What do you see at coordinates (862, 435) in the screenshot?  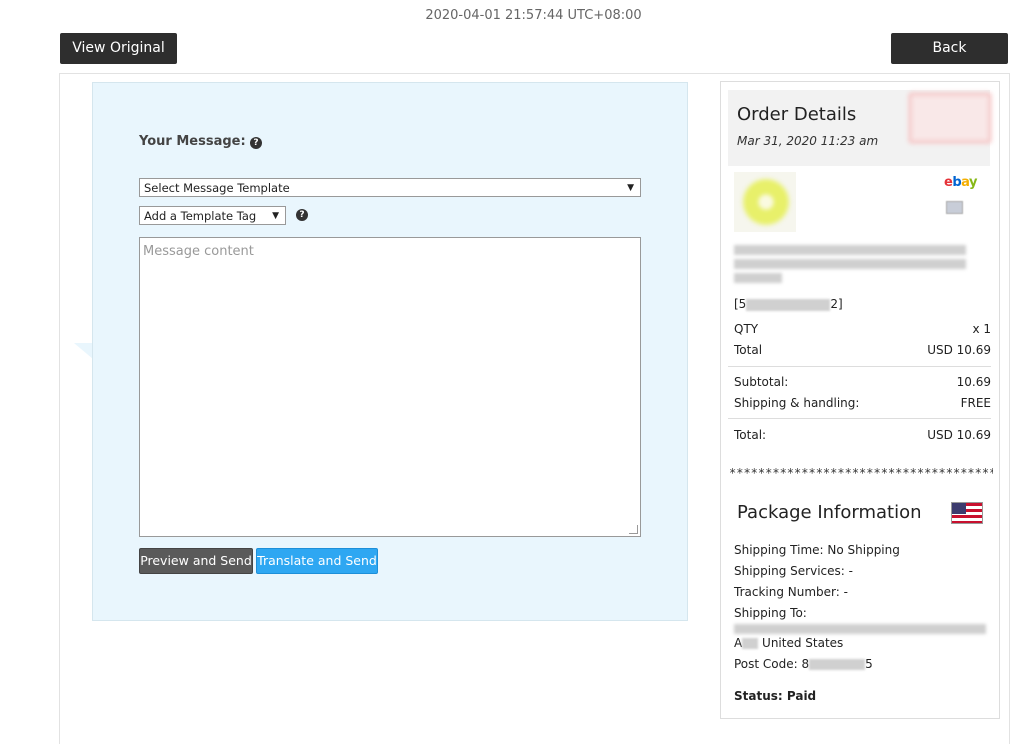 I see `grand-total-row: Total: USD 10.69` at bounding box center [862, 435].